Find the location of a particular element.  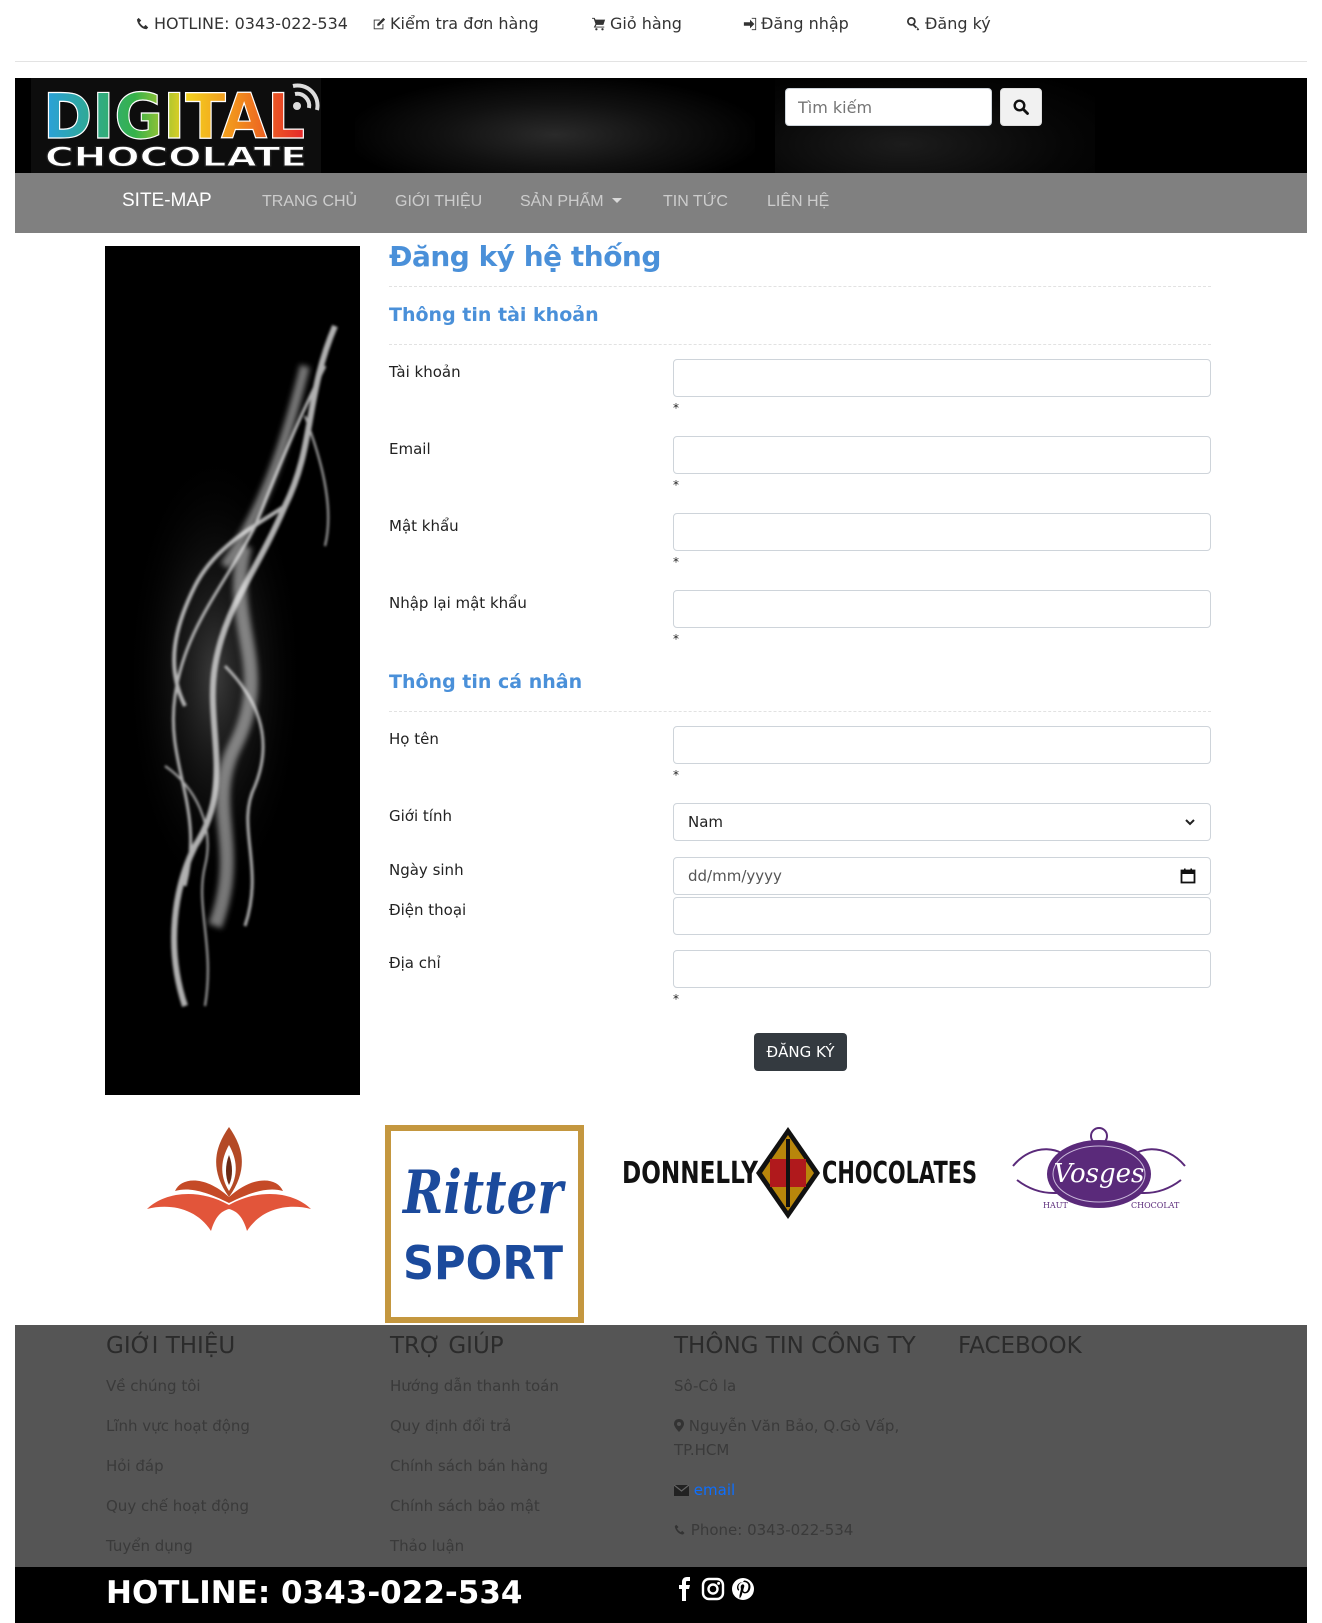

brand-logo-lotus is located at coordinates (229, 1180).